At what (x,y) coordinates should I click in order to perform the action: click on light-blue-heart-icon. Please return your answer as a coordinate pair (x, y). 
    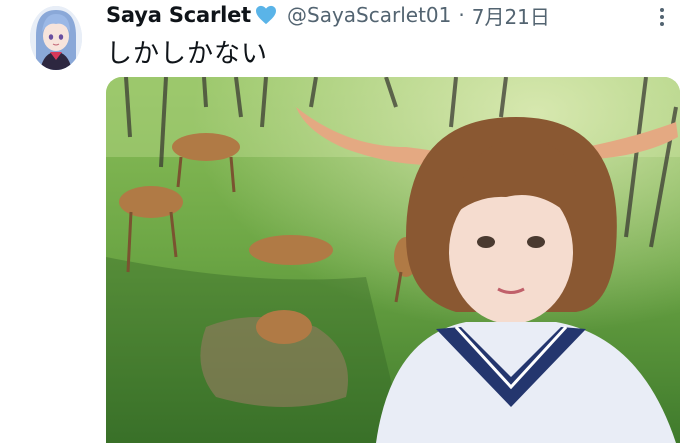
    Looking at the image, I should click on (266, 15).